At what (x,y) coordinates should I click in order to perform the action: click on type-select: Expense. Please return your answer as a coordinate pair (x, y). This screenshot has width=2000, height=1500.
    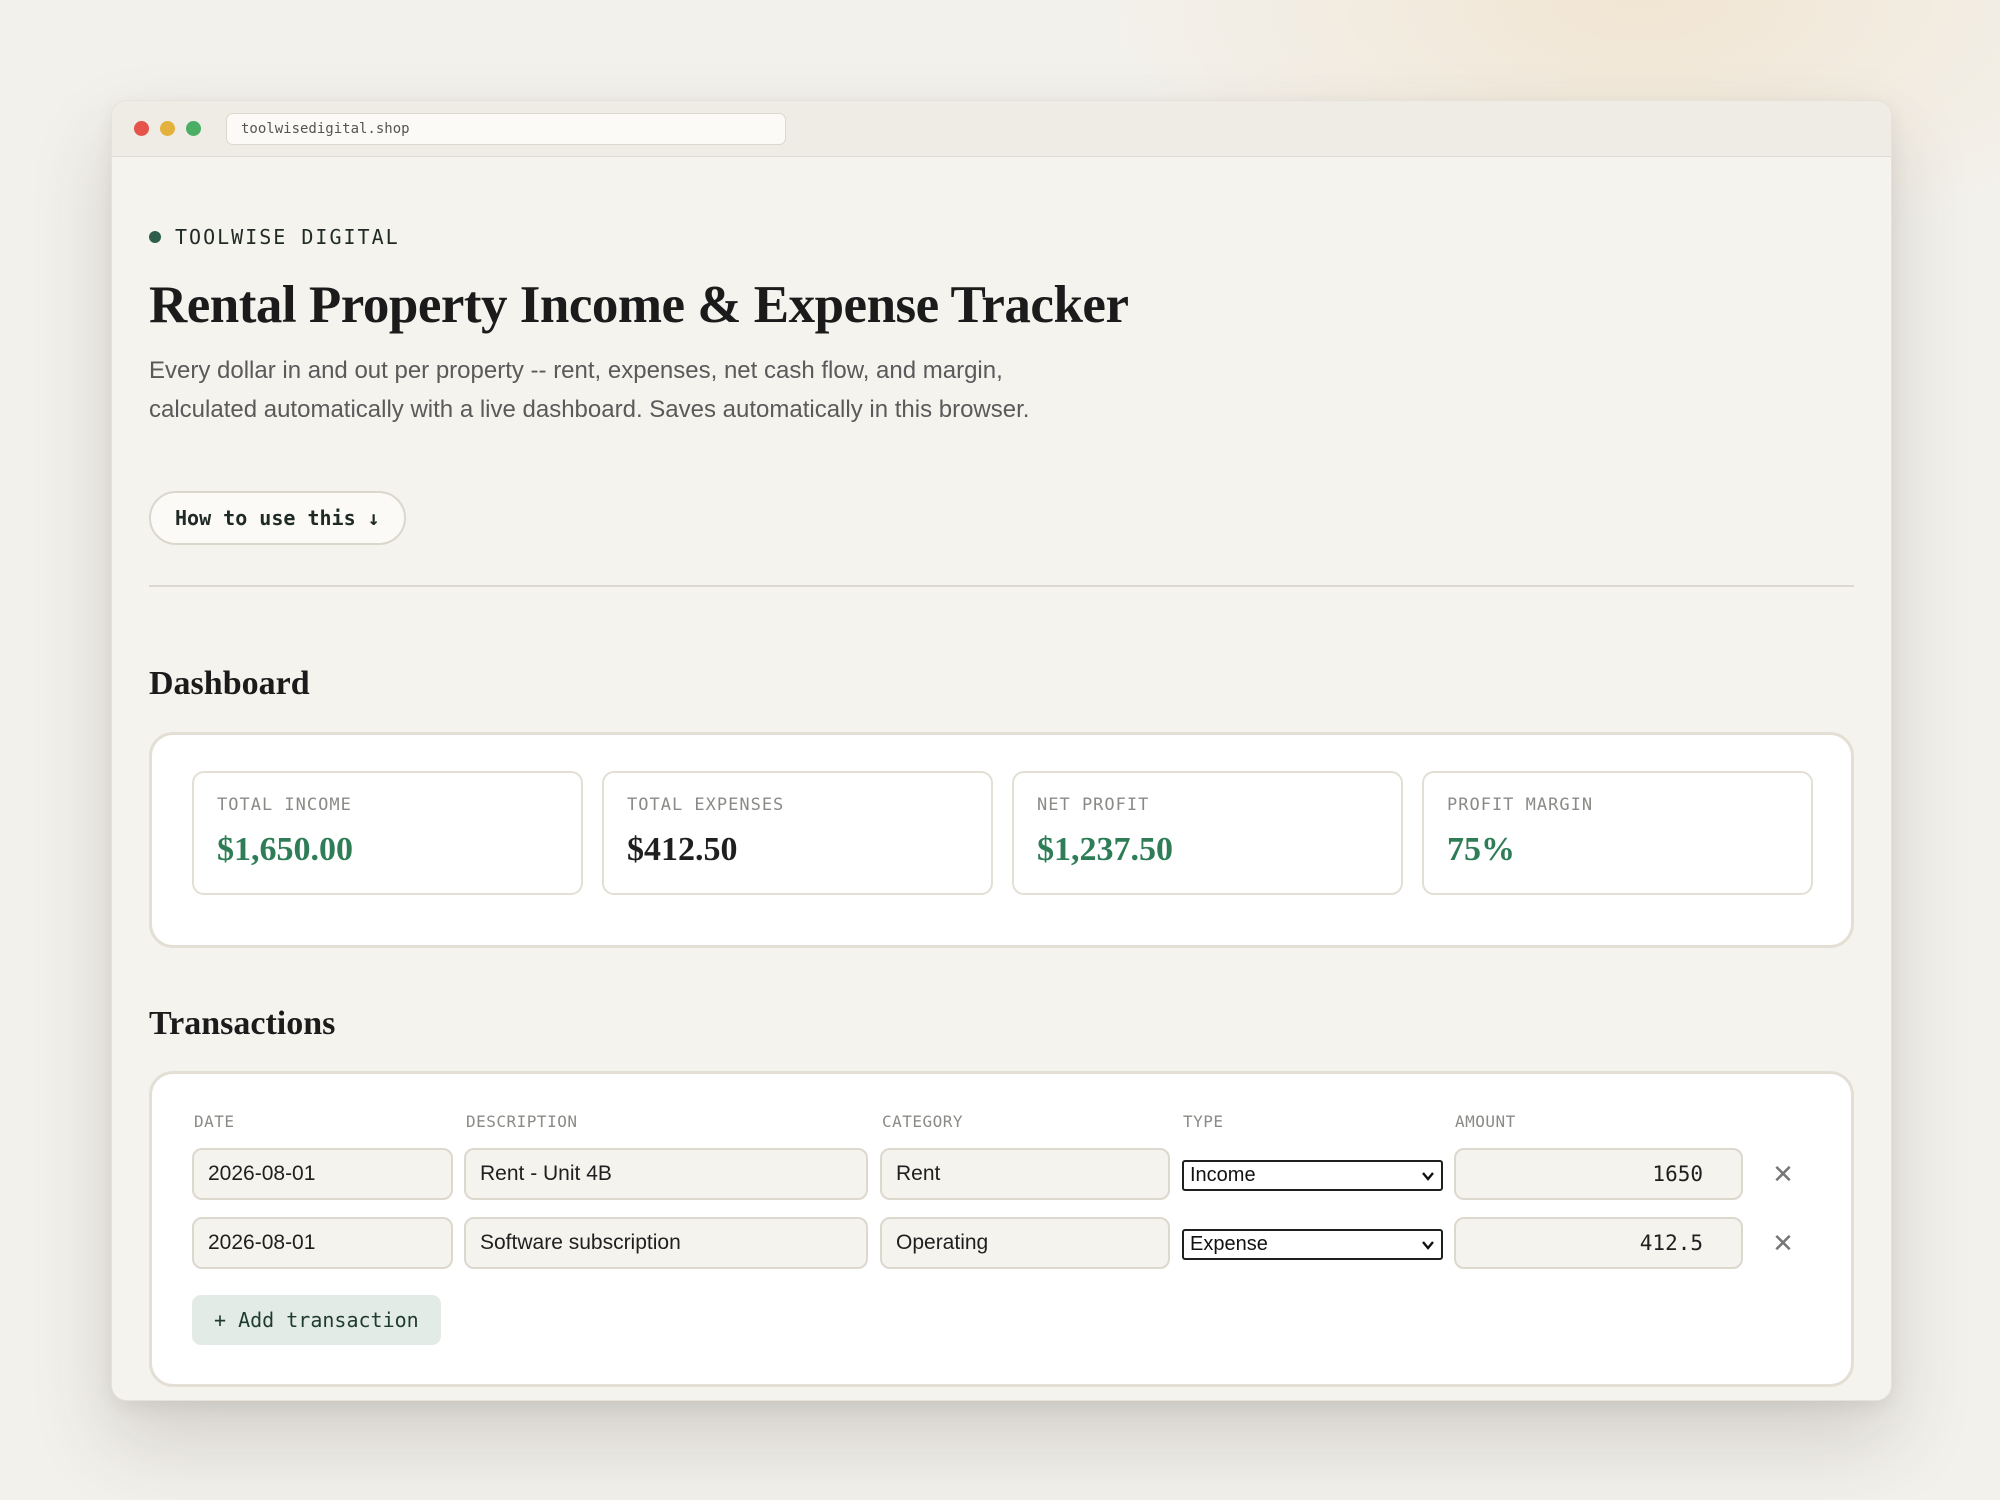
    Looking at the image, I should click on (1312, 1244).